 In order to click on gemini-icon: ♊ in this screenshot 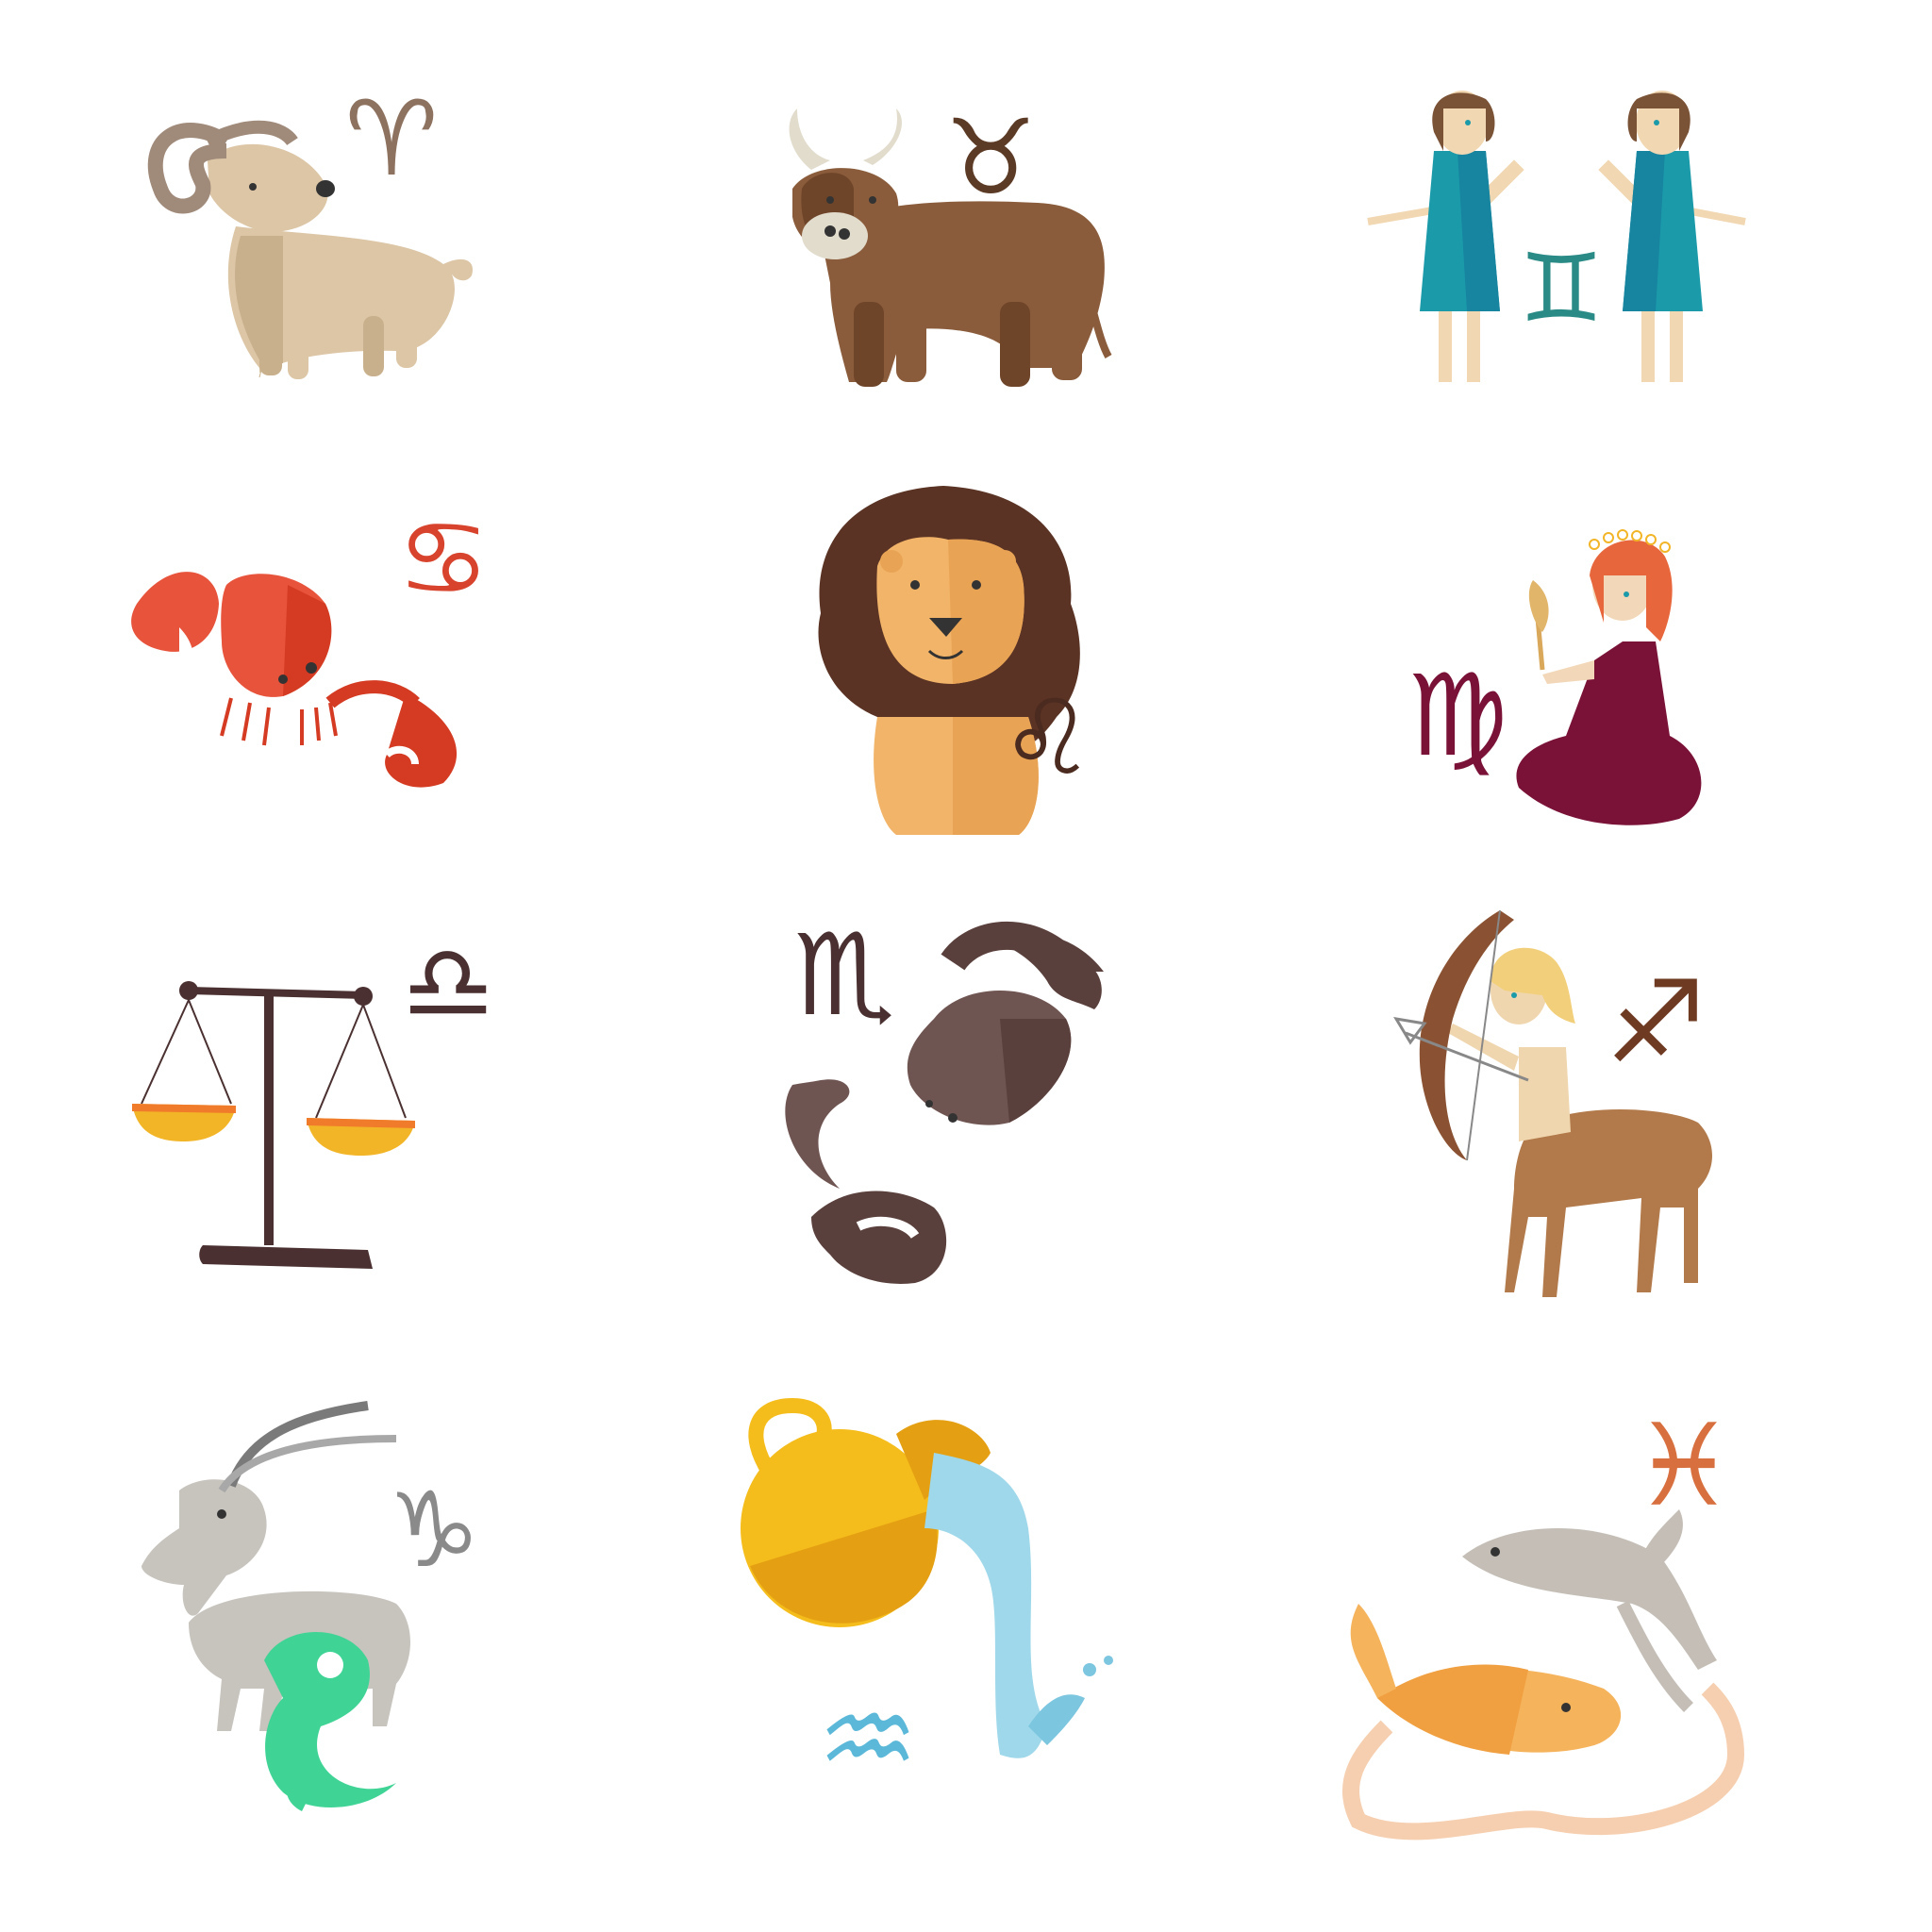, I will do `click(1557, 236)`.